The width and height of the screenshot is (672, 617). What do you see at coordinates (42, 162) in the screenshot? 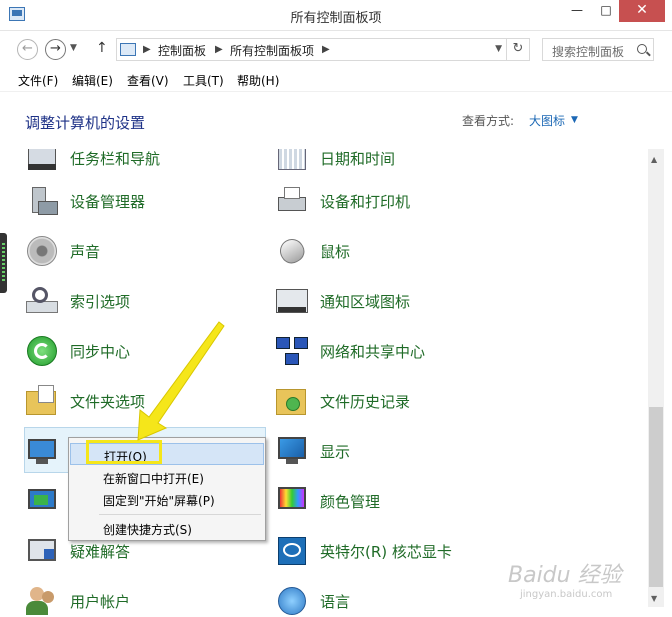
I see `taskbar-icon` at bounding box center [42, 162].